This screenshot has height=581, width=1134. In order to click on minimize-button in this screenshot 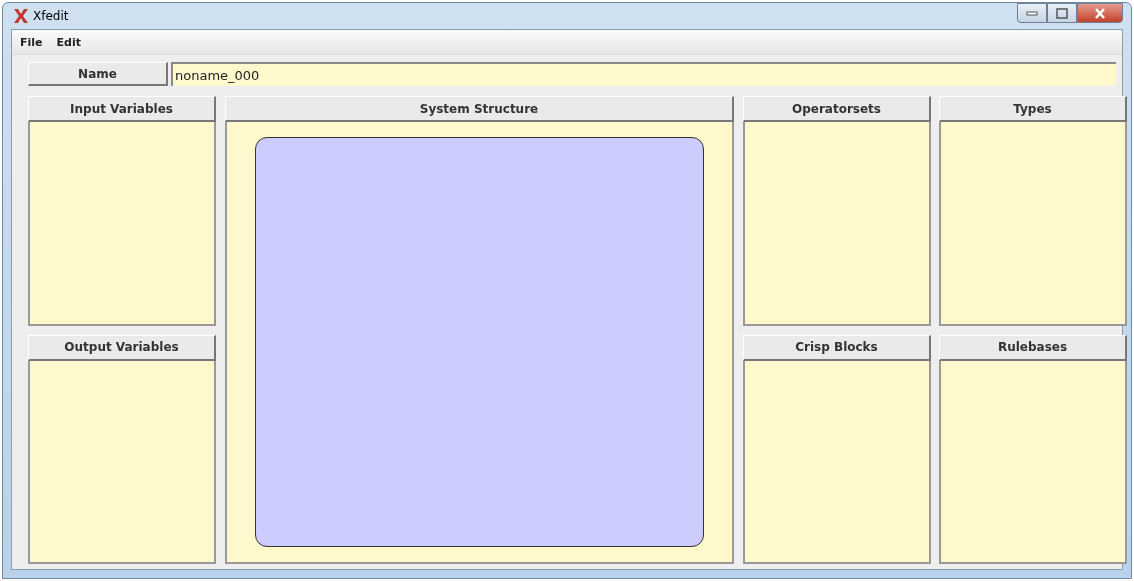, I will do `click(1032, 13)`.